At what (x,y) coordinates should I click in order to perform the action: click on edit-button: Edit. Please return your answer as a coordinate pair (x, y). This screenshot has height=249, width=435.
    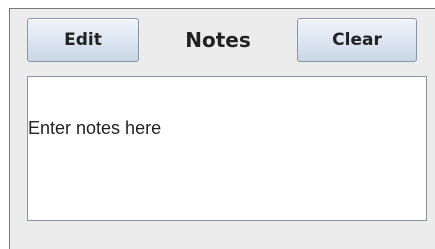
    Looking at the image, I should click on (83, 40).